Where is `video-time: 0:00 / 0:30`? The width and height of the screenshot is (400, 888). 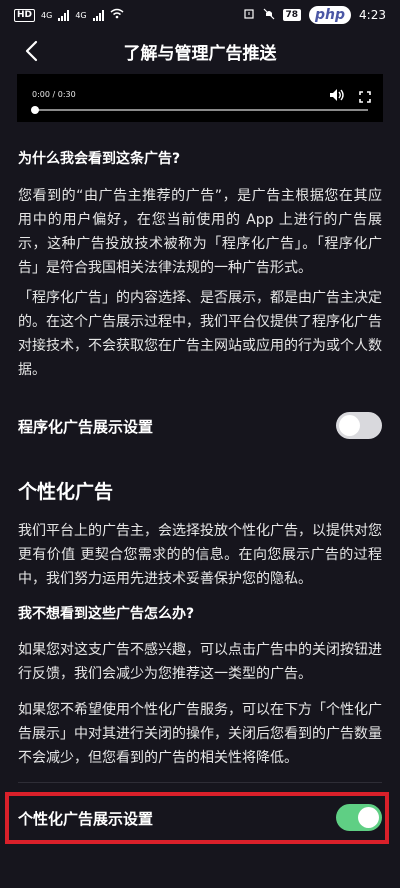 video-time: 0:00 / 0:30 is located at coordinates (54, 94).